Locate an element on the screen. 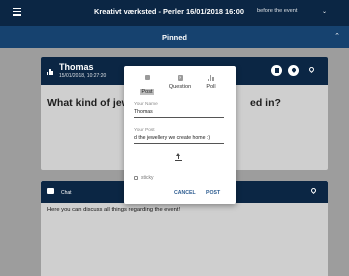  pin-icon is located at coordinates (293, 70).